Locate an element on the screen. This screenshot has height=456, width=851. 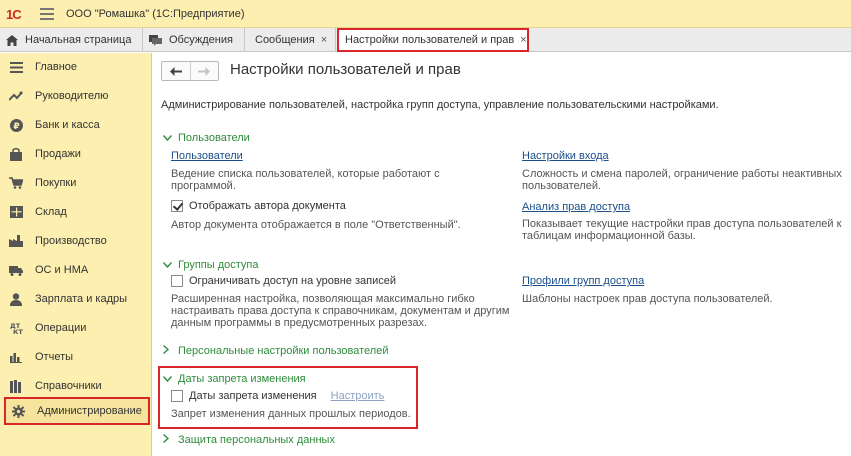
show-author-row: Отображать автора документа is located at coordinates (258, 206).